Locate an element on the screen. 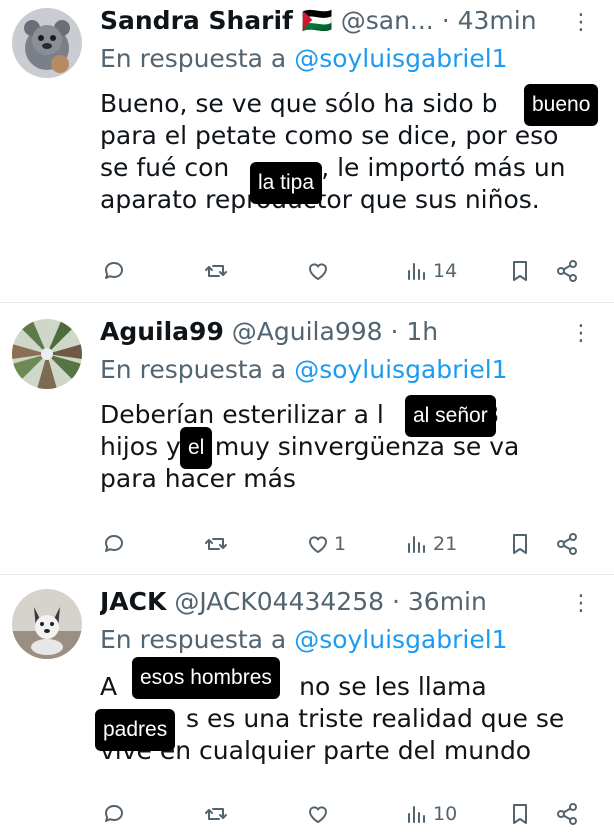  views-button: 21 is located at coordinates (431, 544).